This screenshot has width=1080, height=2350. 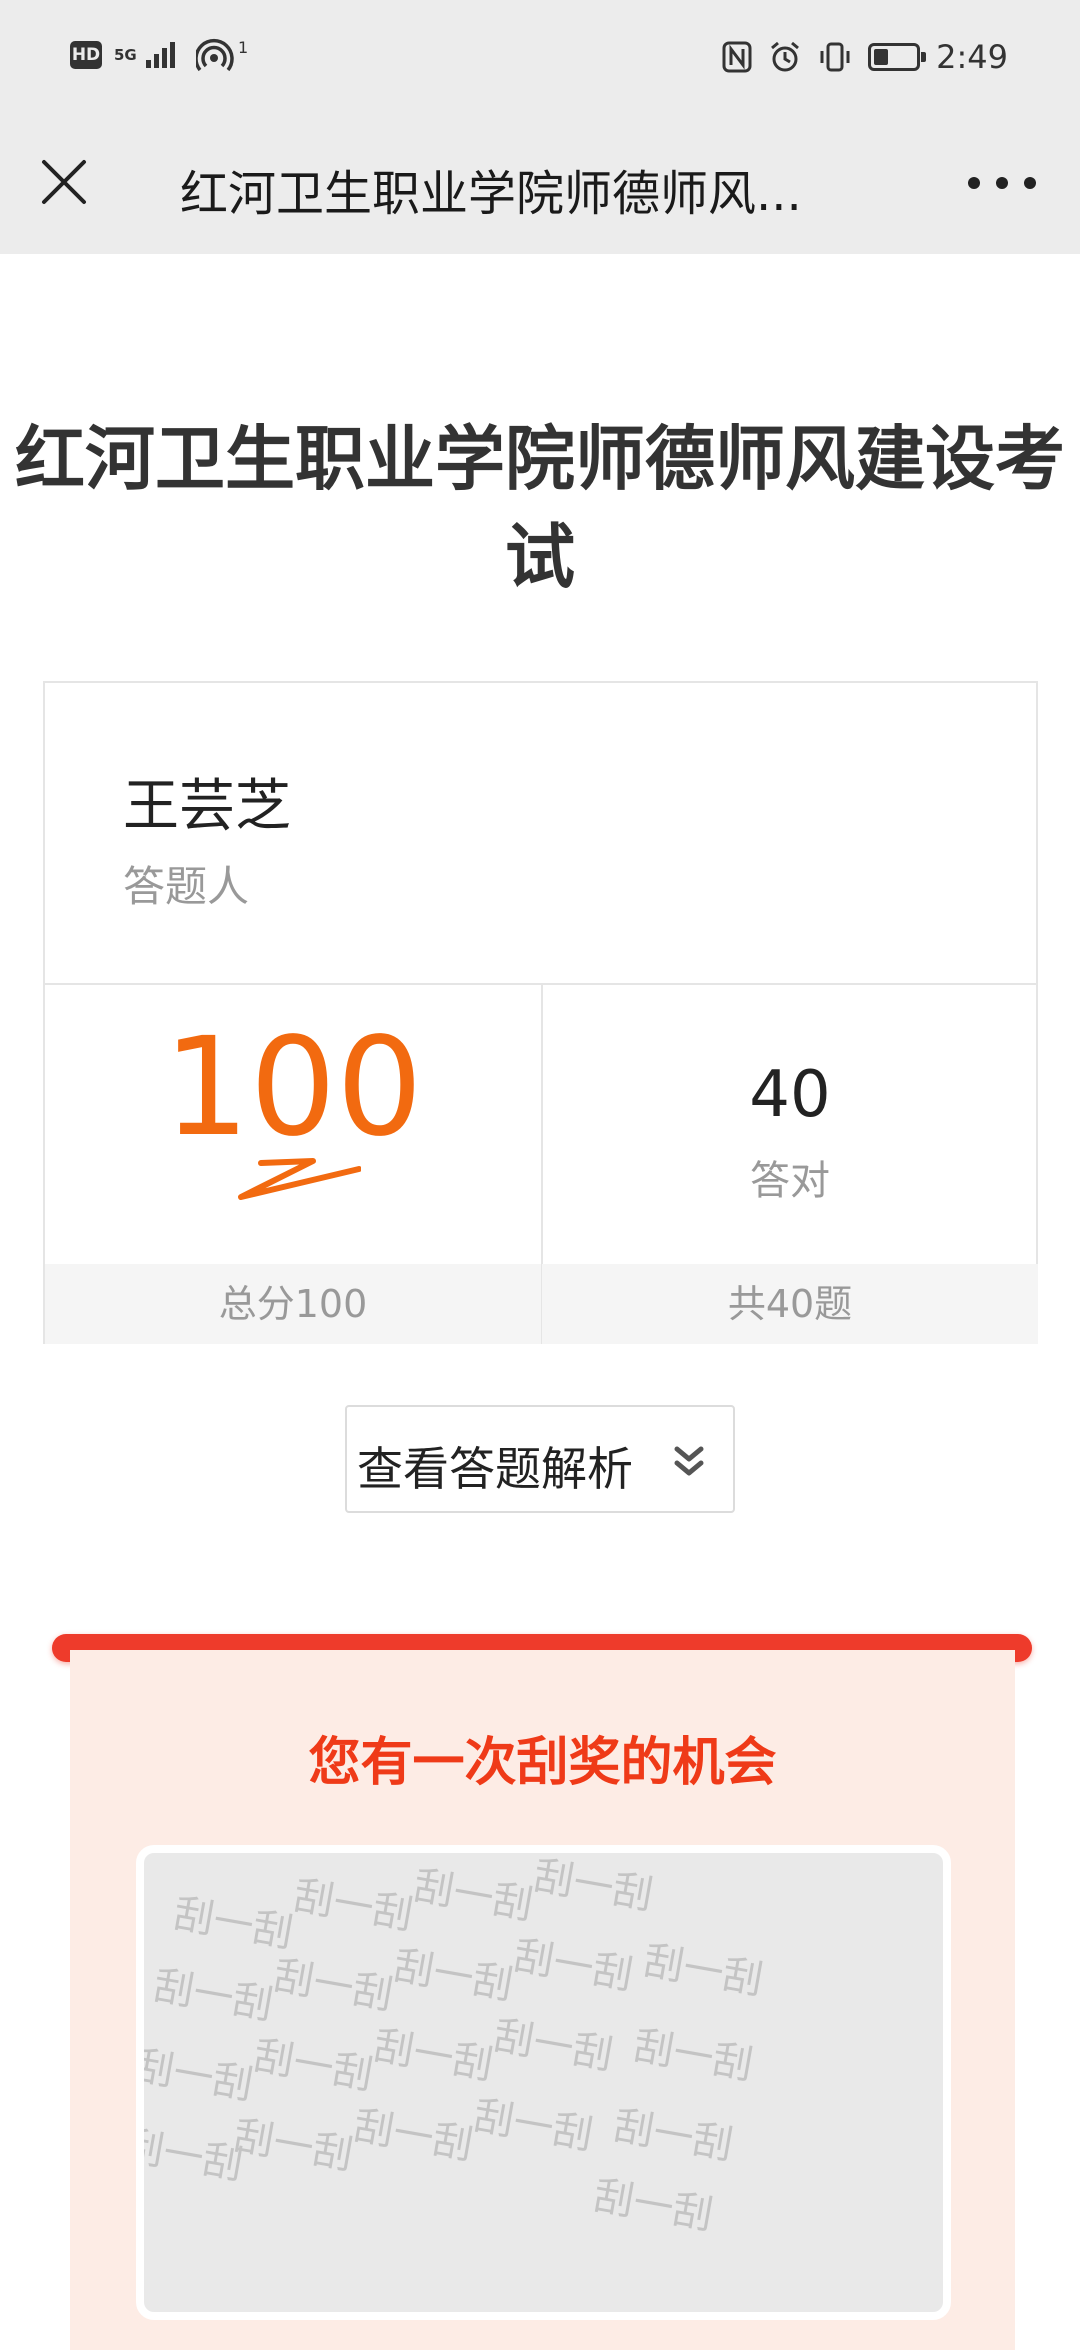 I want to click on hd-badge: HD, so click(x=86, y=55).